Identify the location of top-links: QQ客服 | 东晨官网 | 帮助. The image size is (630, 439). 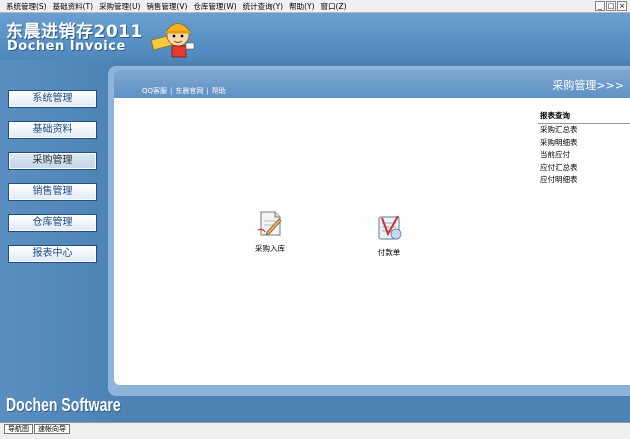
(184, 91).